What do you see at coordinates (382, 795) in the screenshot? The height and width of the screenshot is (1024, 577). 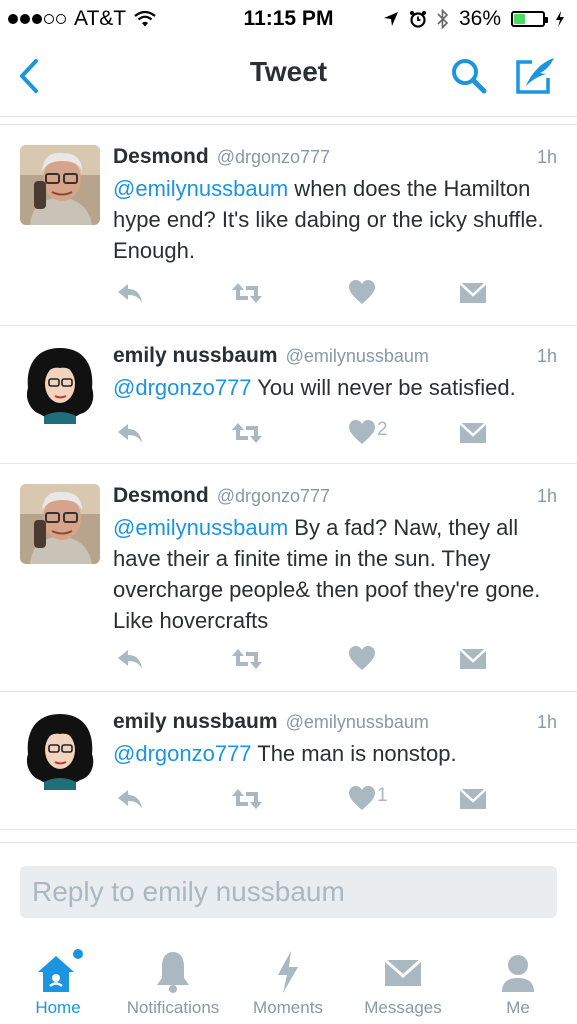 I see `like-count: 1` at bounding box center [382, 795].